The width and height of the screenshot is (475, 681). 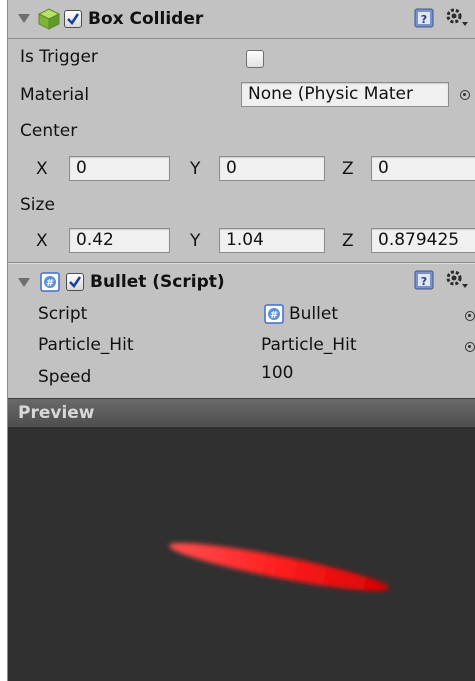 What do you see at coordinates (63, 314) in the screenshot?
I see `script-label: Script` at bounding box center [63, 314].